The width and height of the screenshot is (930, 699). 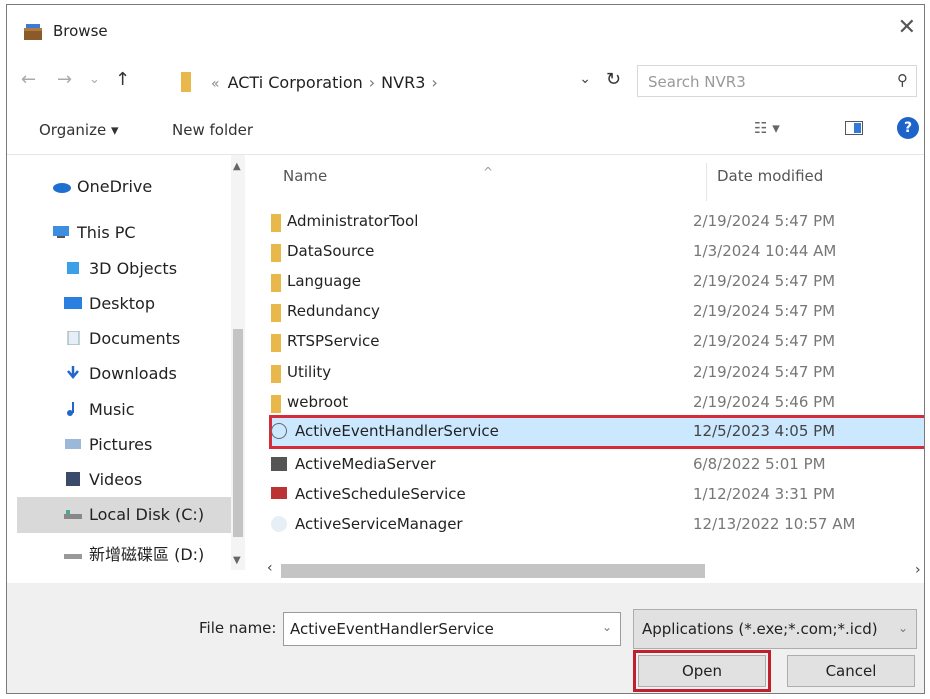 I want to click on nav-item-music: Music, so click(x=99, y=409).